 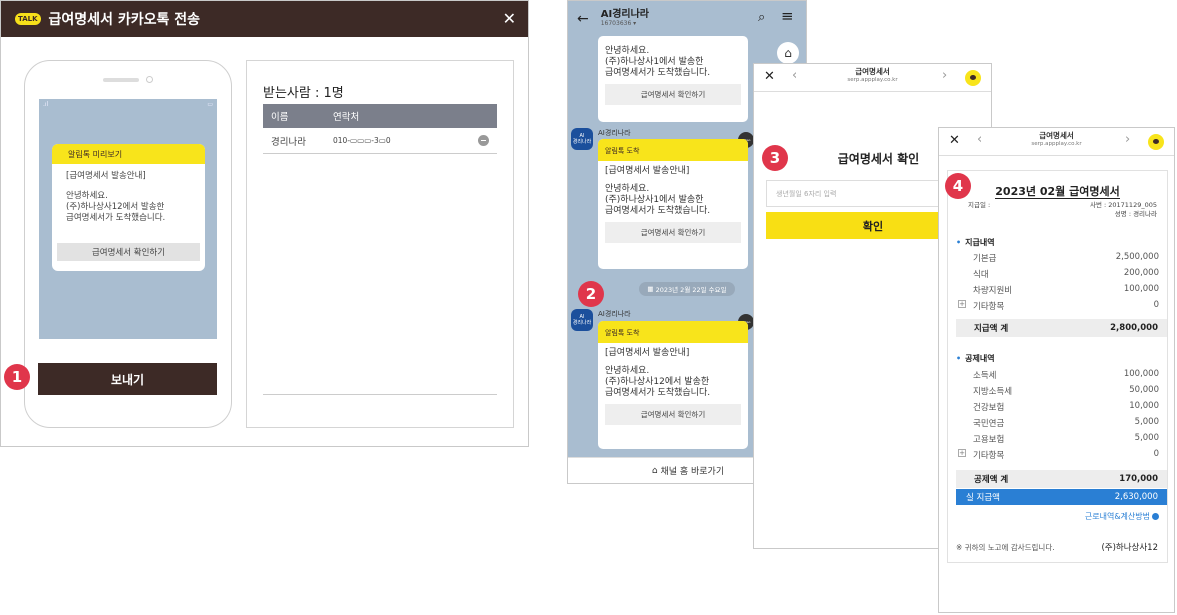 I want to click on employee-number: 사번 : 20171129_005, so click(x=1123, y=205).